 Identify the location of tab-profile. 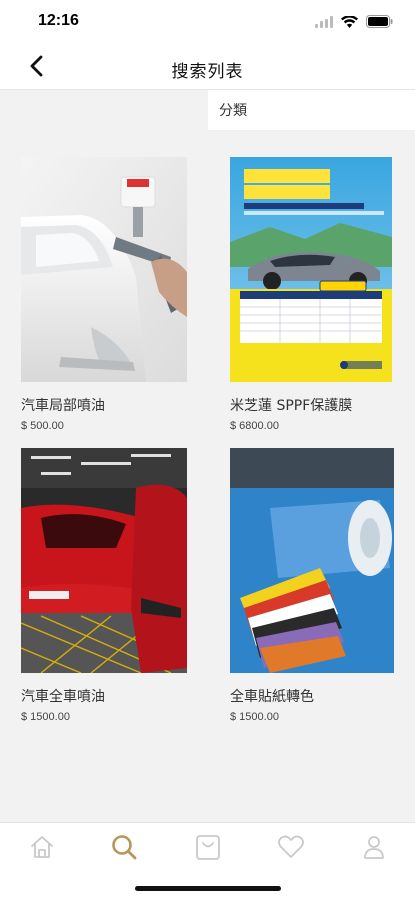
(374, 849).